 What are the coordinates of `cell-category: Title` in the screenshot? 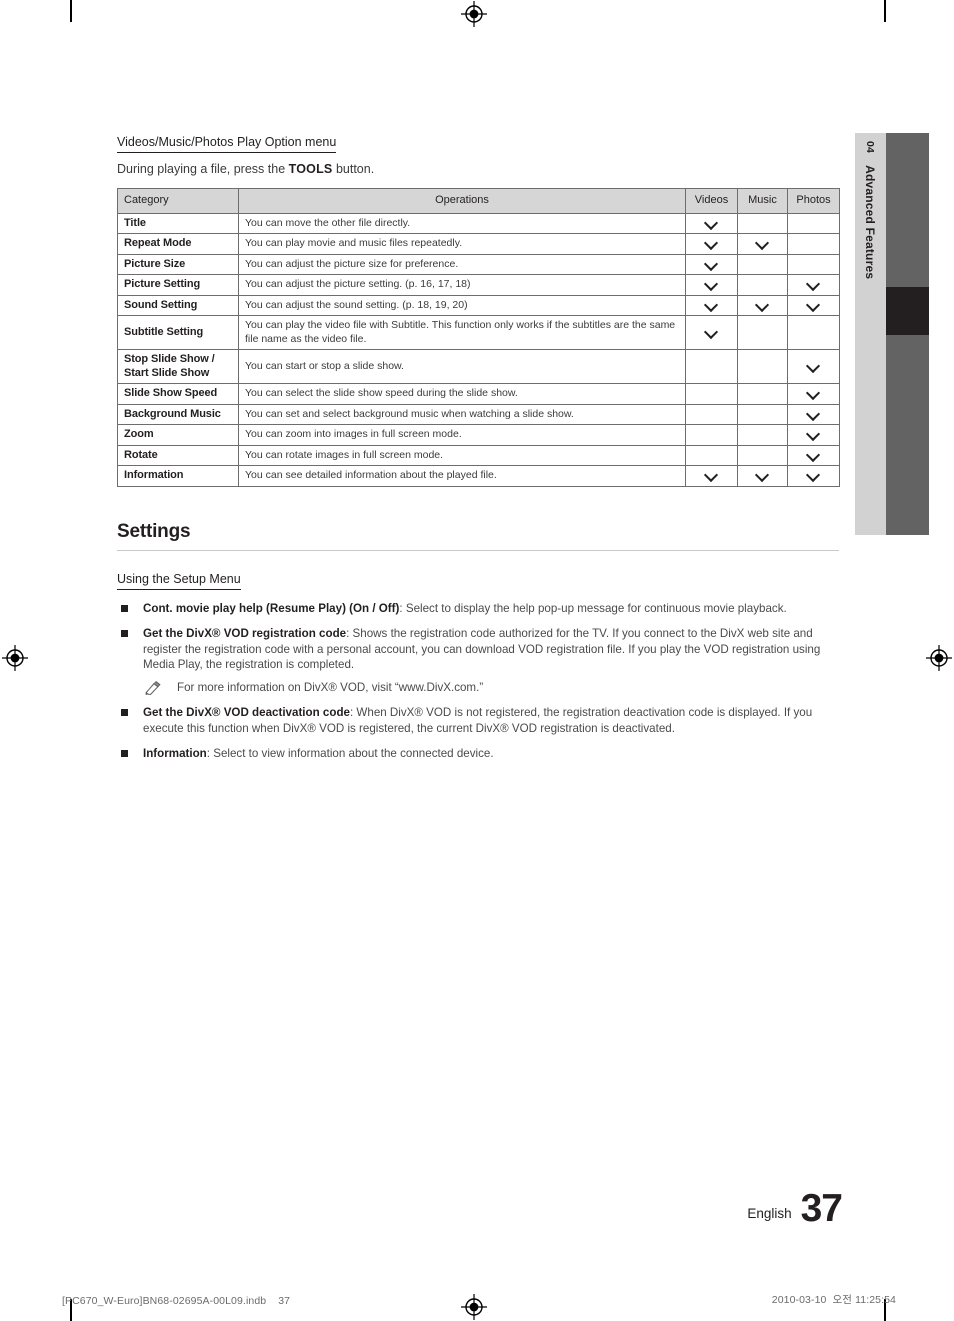 It's located at (178, 223).